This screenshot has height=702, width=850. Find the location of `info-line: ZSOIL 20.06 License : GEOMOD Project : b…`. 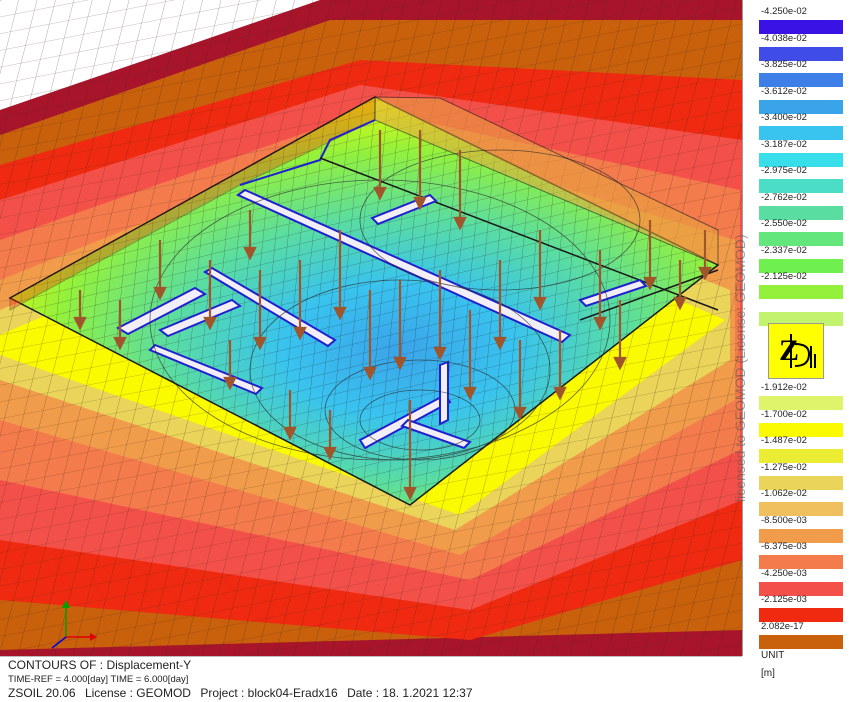

info-line: ZSOIL 20.06 License : GEOMOD Project : b… is located at coordinates (243, 693).